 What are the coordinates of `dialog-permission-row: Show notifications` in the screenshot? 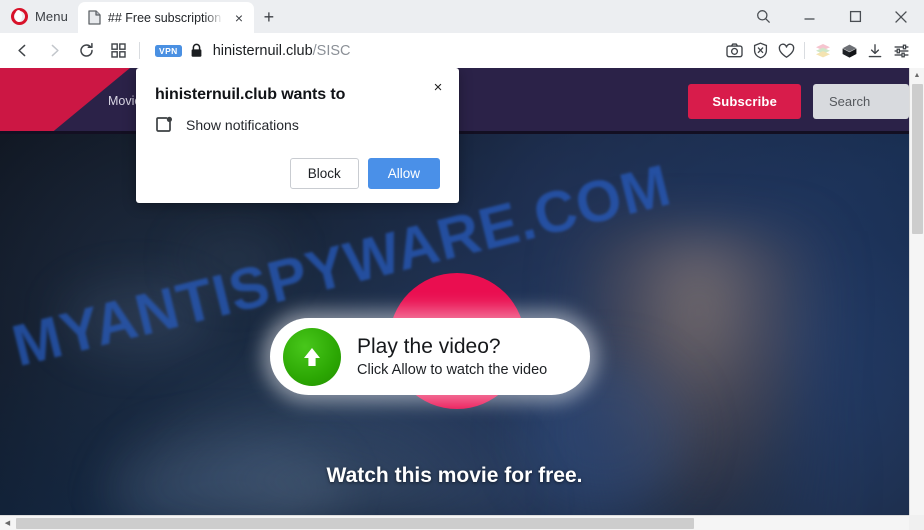 It's located at (297, 125).